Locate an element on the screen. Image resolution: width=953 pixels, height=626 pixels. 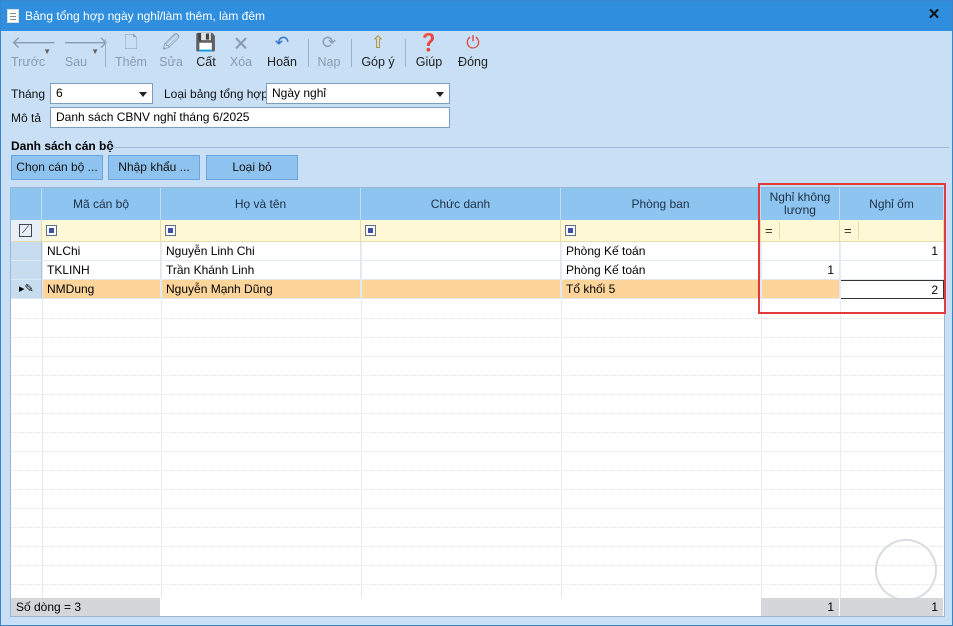
column-header-code: Mã cán bộ is located at coordinates (101, 204).